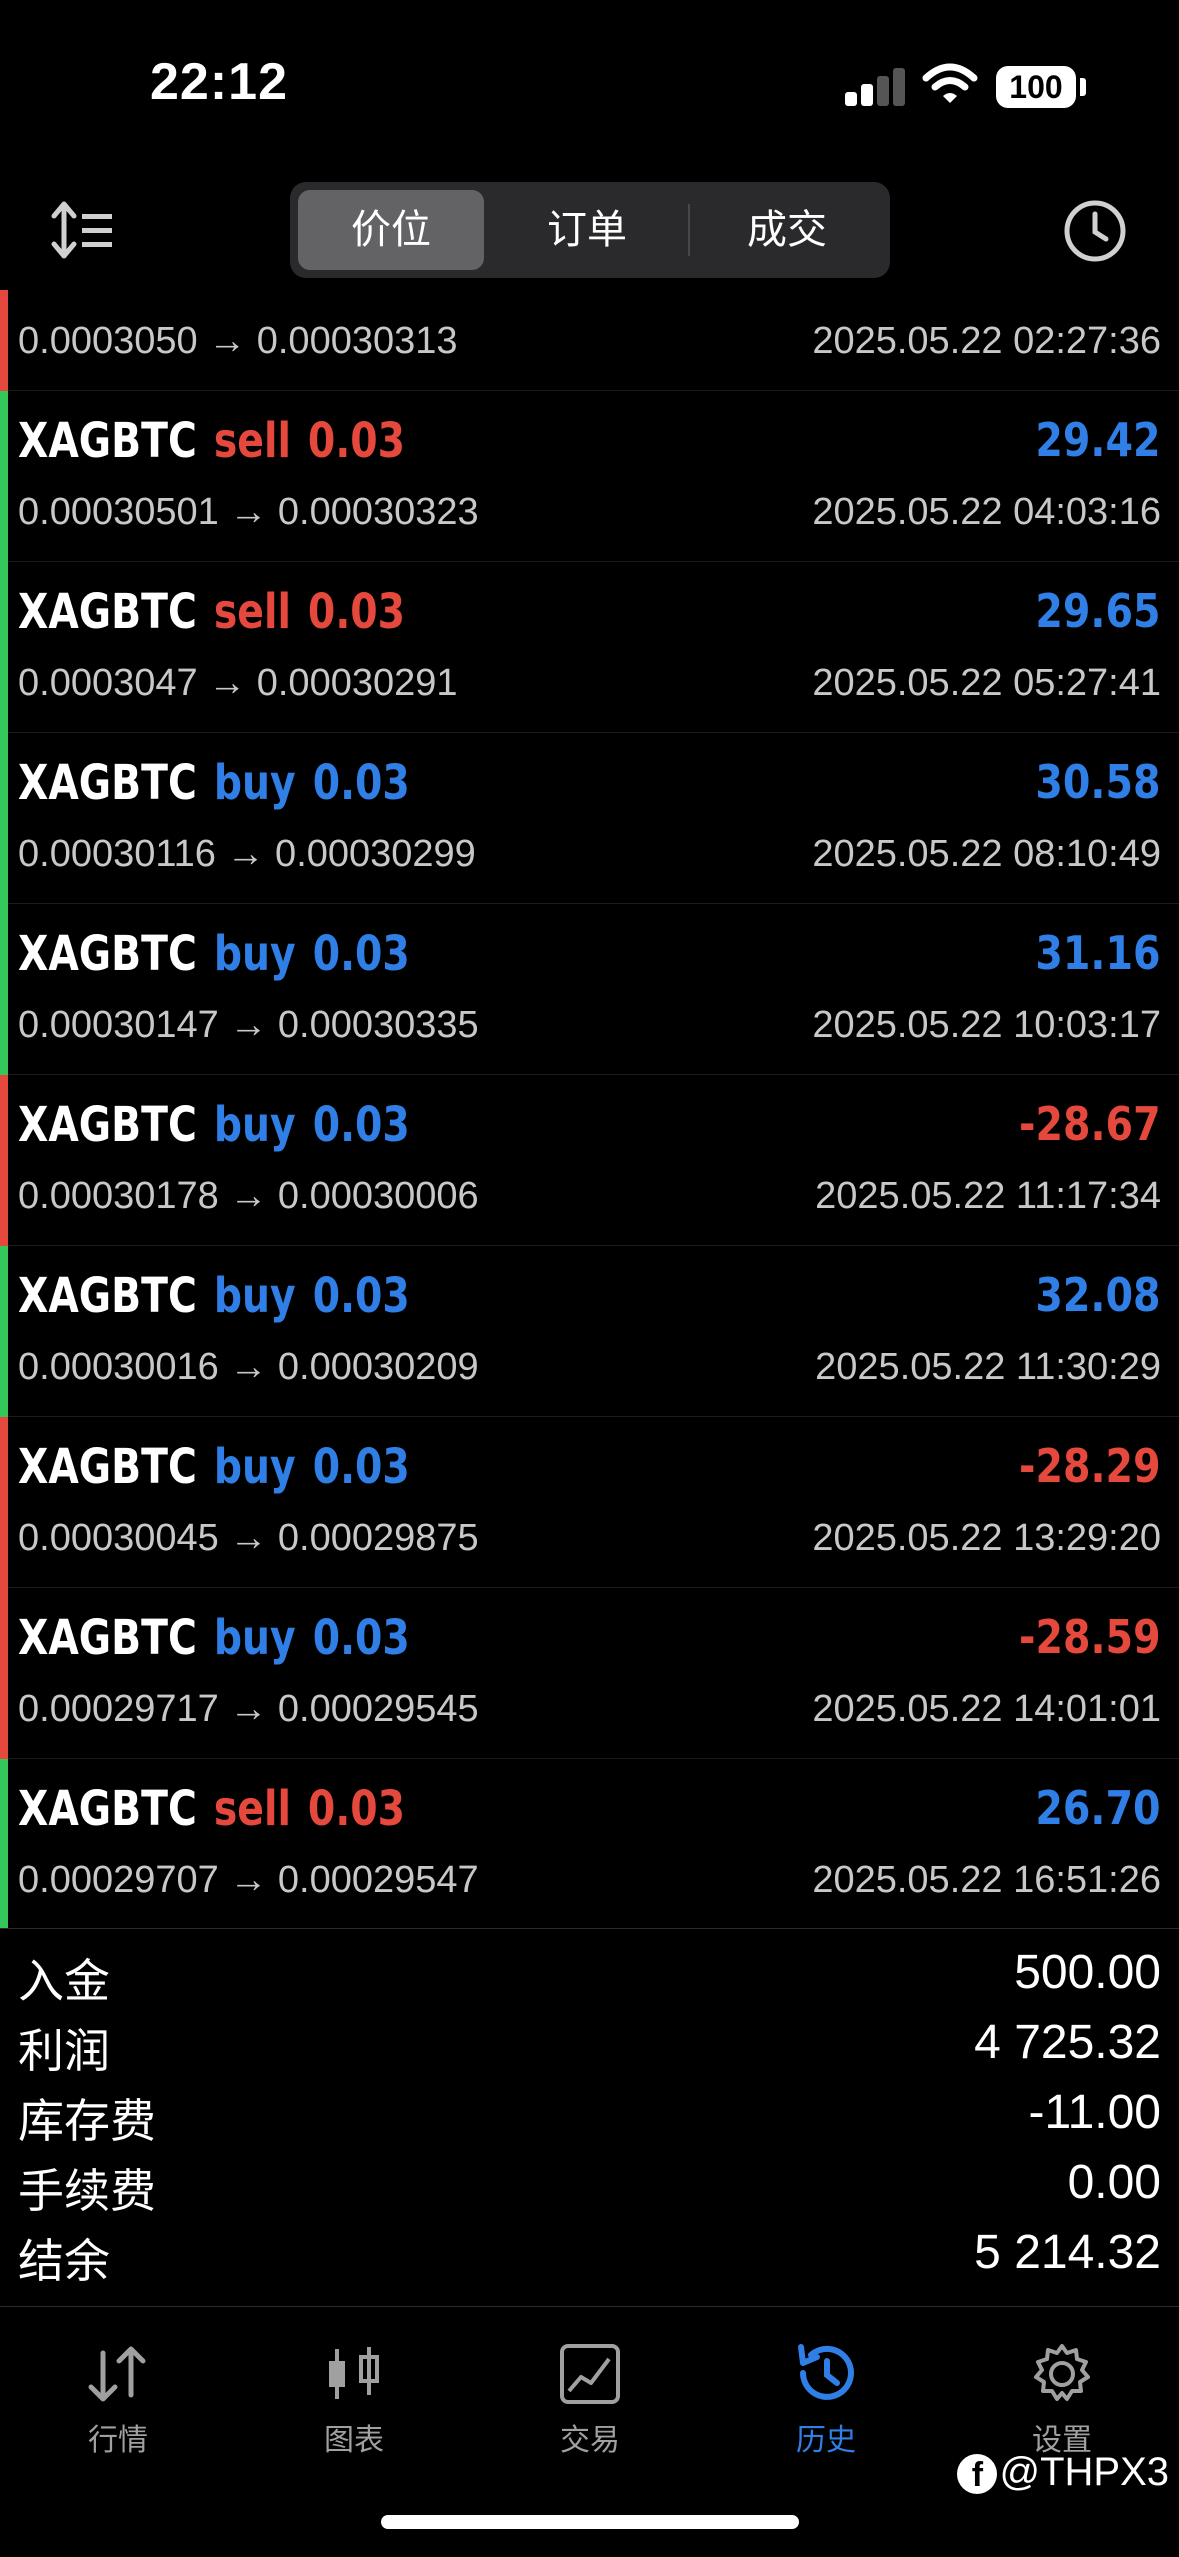 The width and height of the screenshot is (1179, 2557). What do you see at coordinates (1098, 1295) in the screenshot?
I see `trade-profit: 32.08` at bounding box center [1098, 1295].